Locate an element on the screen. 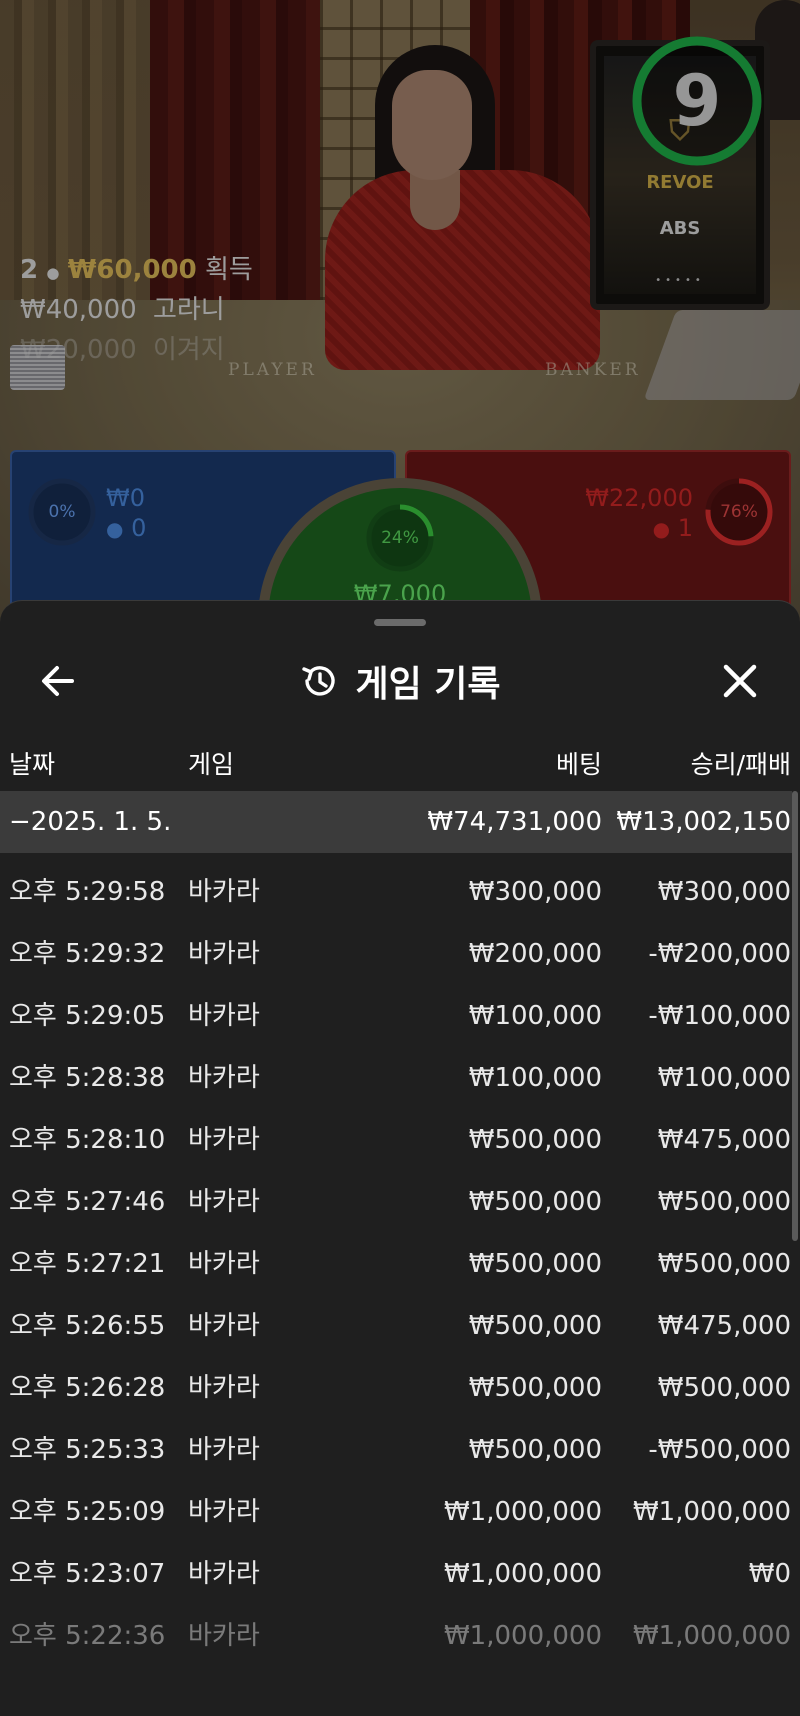 Image resolution: width=800 pixels, height=1716 pixels. row-result: -₩100,000 is located at coordinates (719, 1016).